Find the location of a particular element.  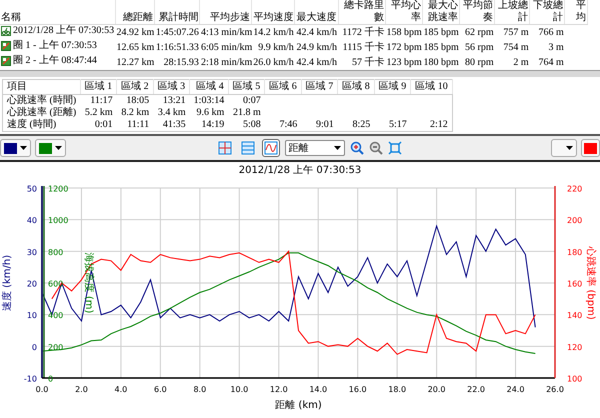

table-cell: 18:05 is located at coordinates (138, 100).